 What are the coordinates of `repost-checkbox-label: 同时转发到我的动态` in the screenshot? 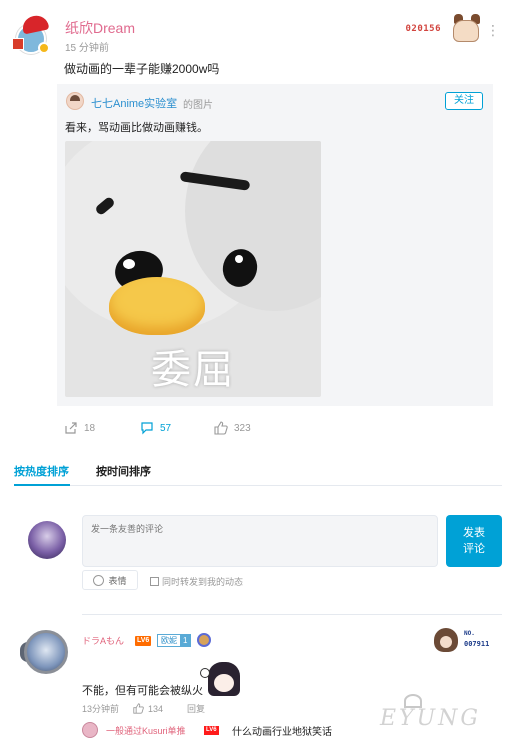 It's located at (203, 582).